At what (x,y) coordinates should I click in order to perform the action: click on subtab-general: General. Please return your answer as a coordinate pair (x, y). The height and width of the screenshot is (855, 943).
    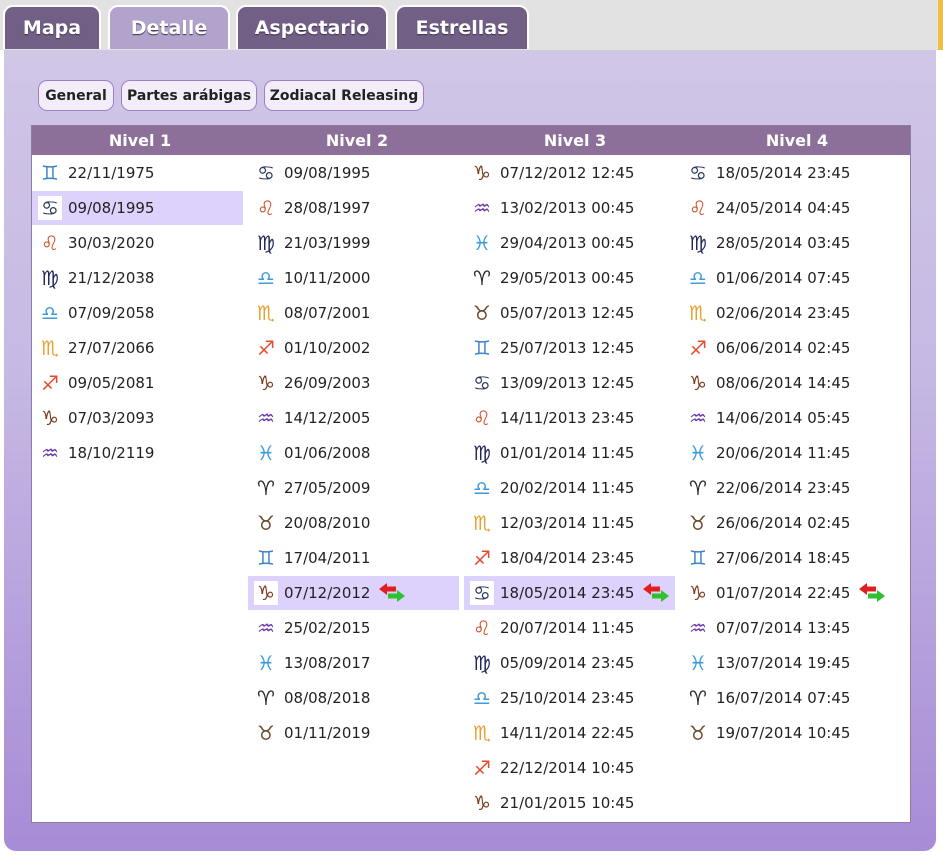
    Looking at the image, I should click on (76, 95).